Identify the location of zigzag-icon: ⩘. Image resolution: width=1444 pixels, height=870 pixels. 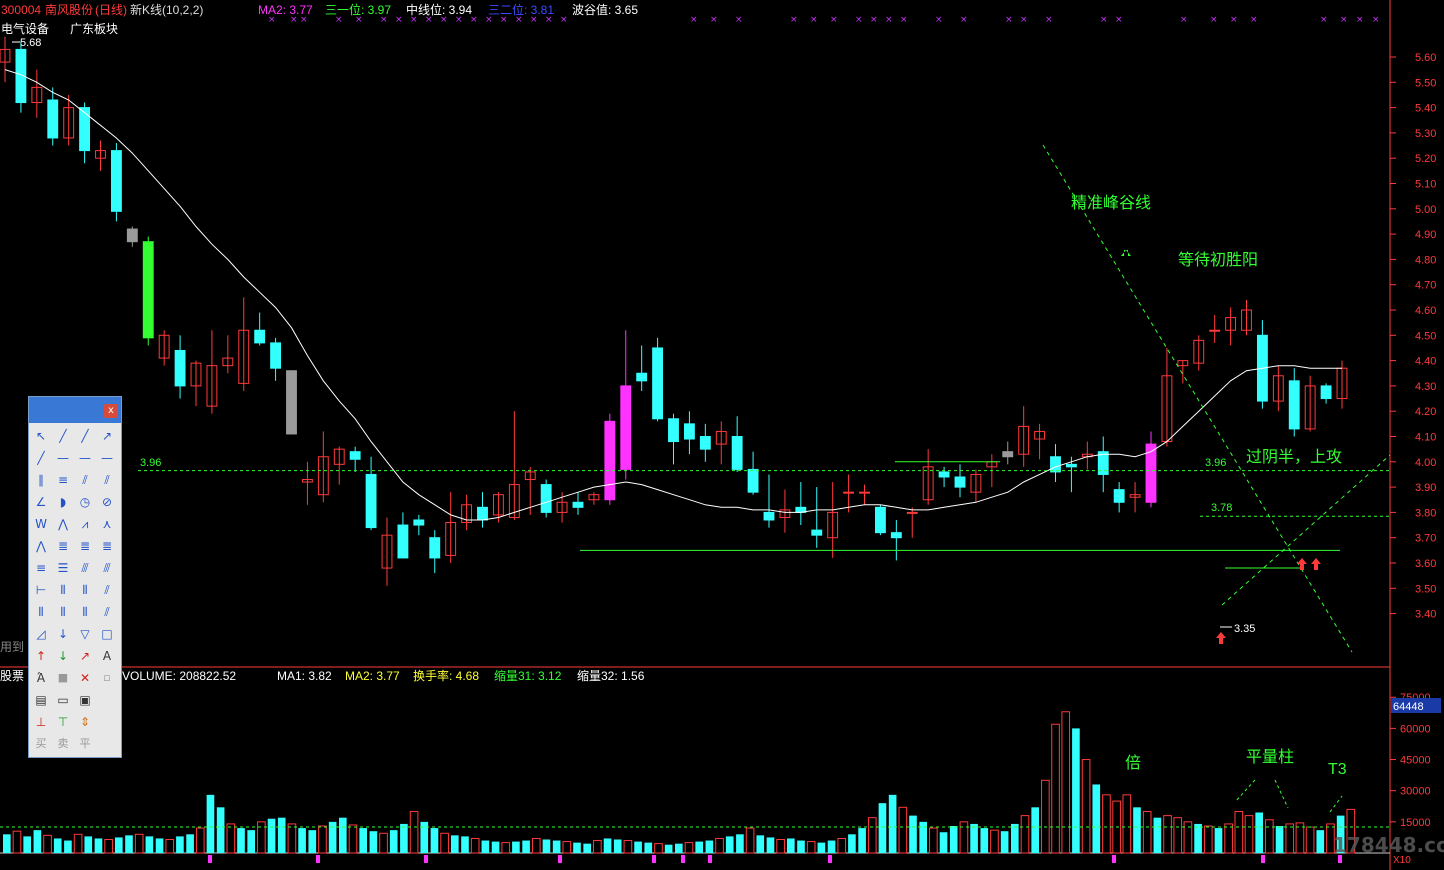
(85, 524).